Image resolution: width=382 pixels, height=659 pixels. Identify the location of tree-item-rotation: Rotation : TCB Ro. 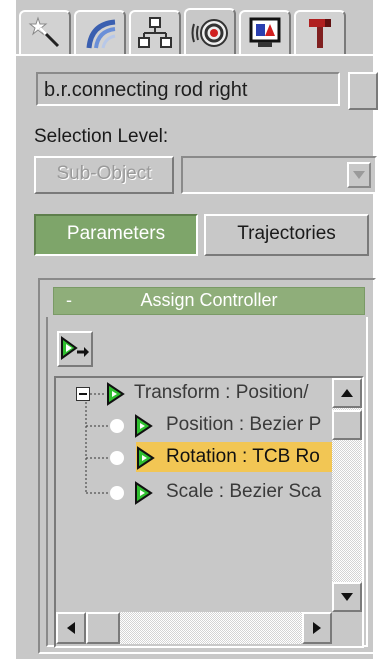
(243, 457).